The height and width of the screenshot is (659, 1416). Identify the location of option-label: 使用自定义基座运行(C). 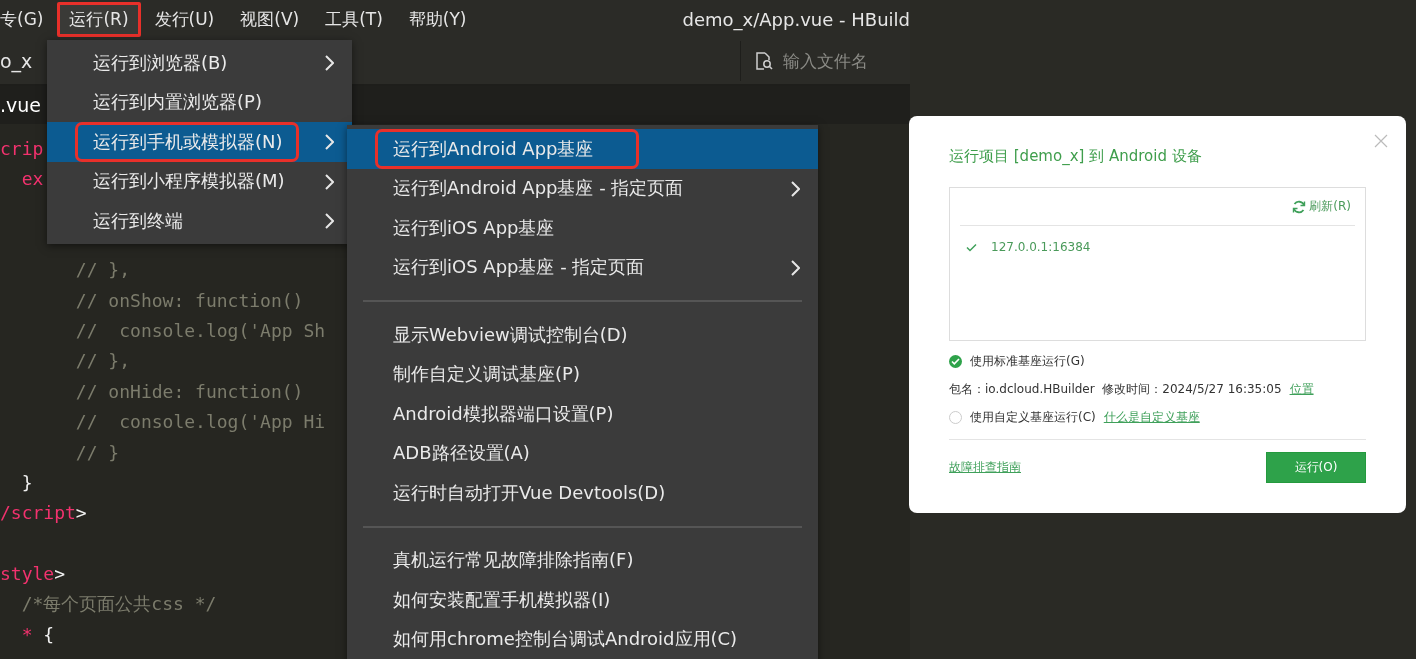
(1033, 417).